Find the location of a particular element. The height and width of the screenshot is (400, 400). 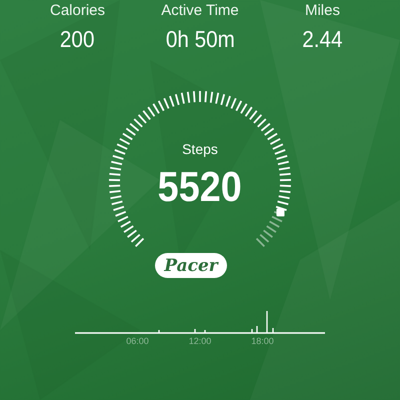

brand-logo: Pacer is located at coordinates (191, 265).